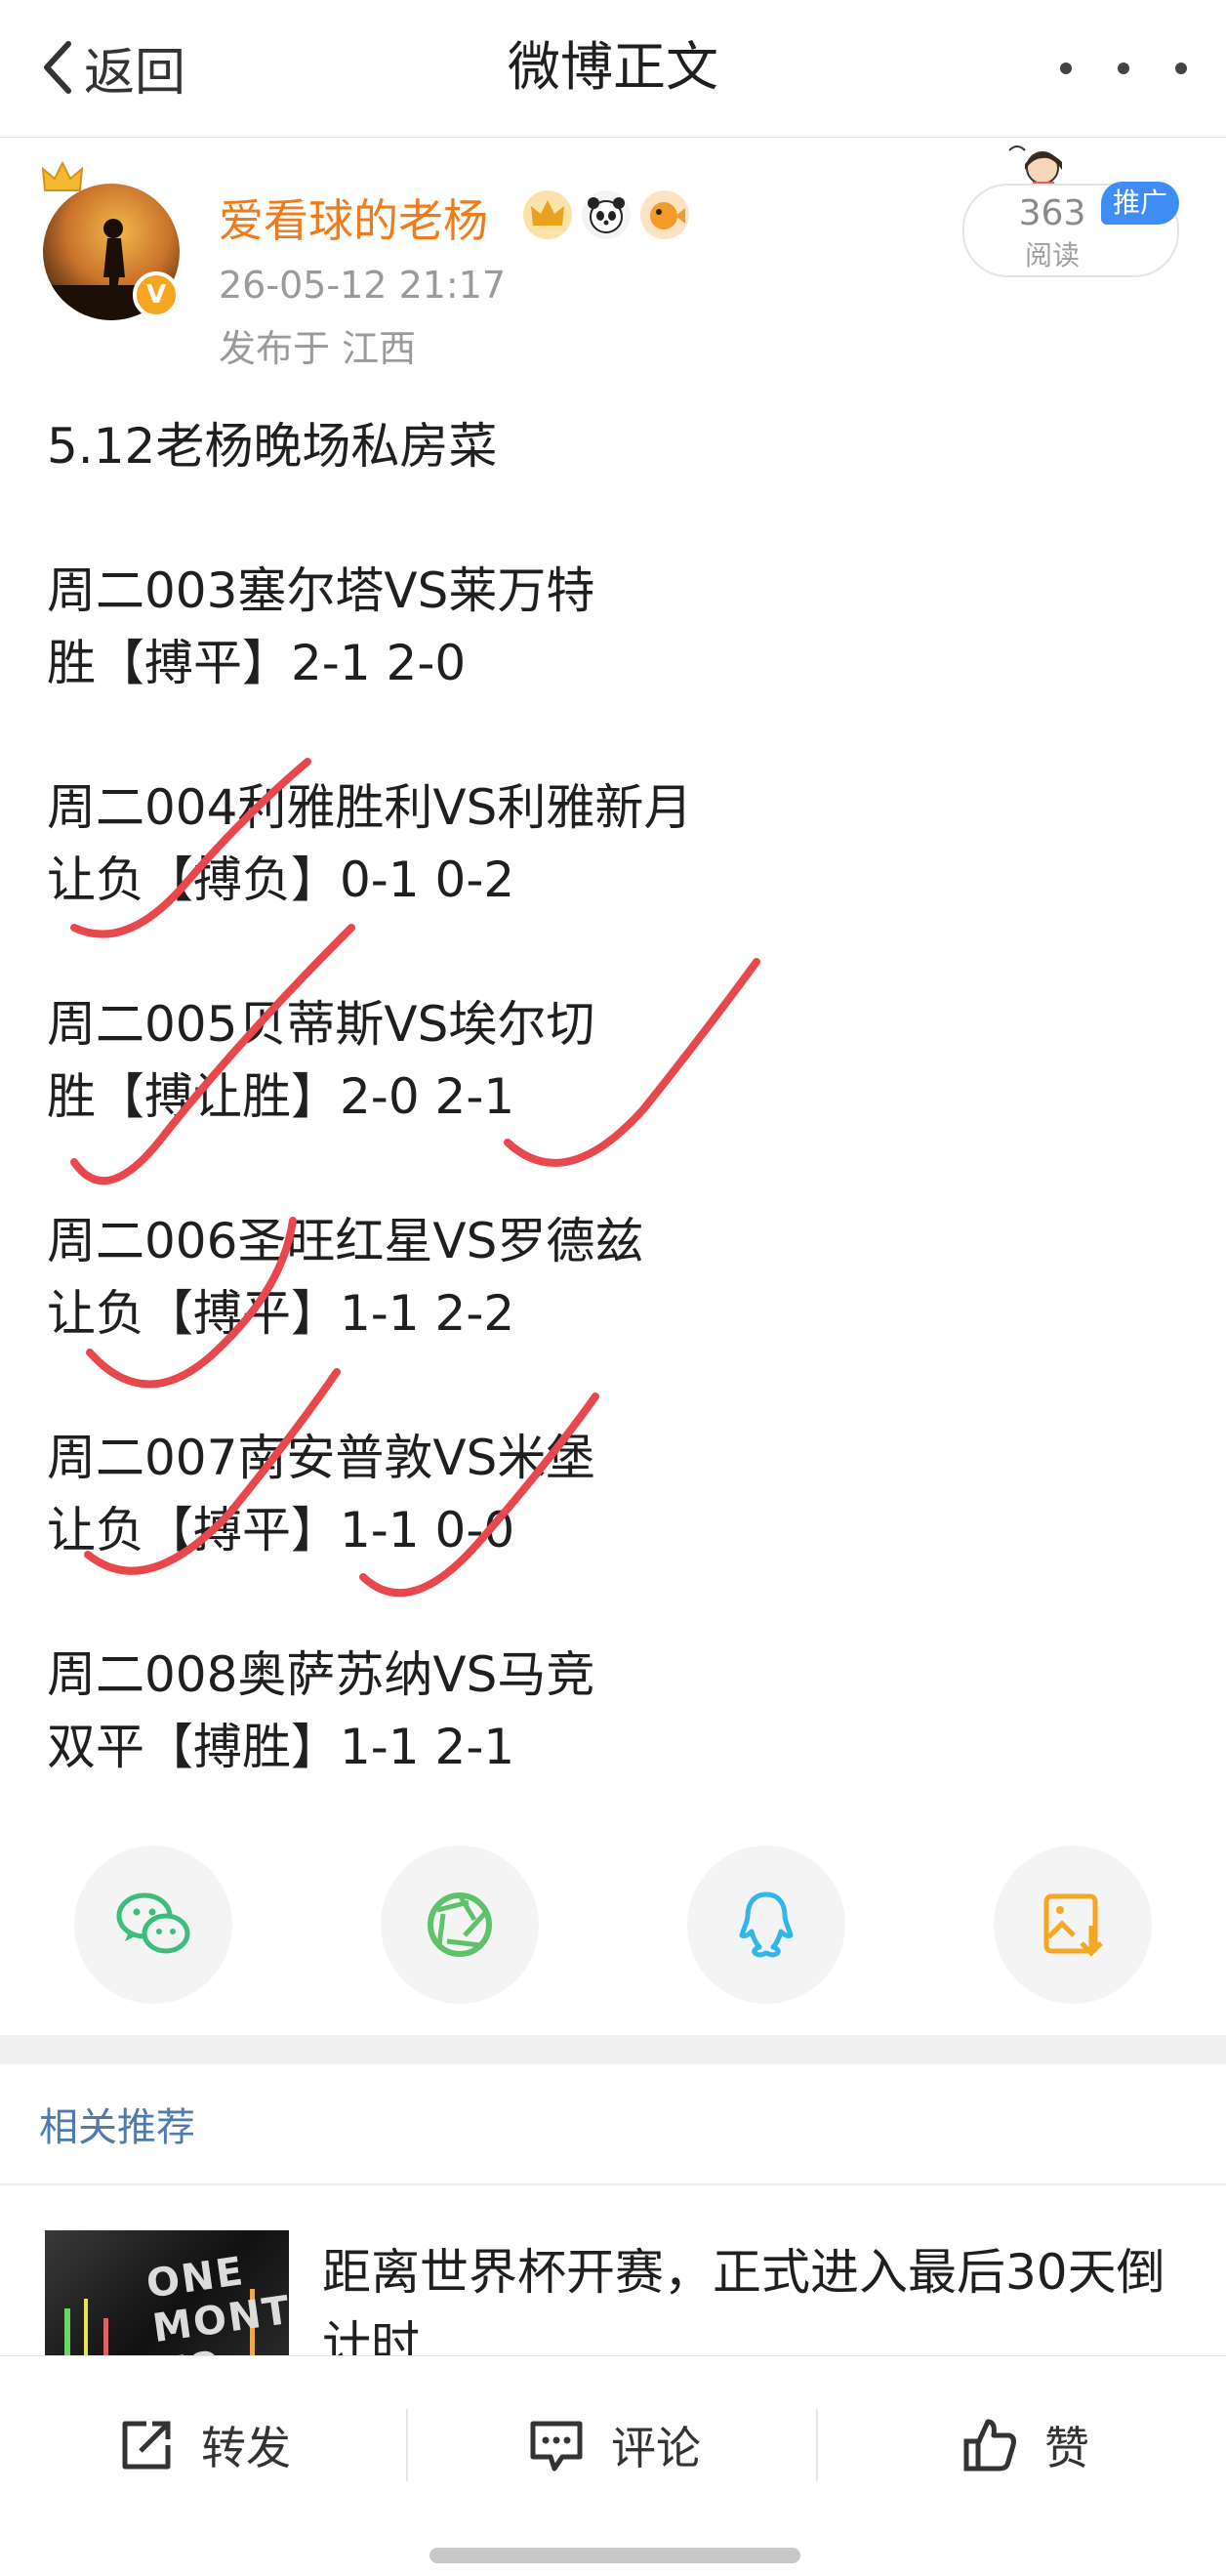 This screenshot has height=2576, width=1226. I want to click on match-title: 周二008奥萨苏纳VS马竞, so click(321, 1674).